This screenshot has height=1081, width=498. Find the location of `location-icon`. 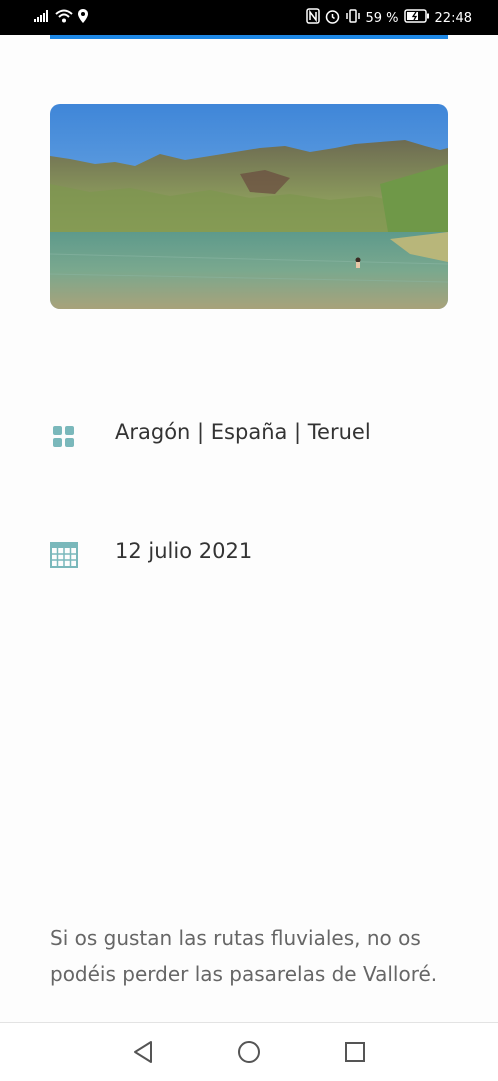

location-icon is located at coordinates (83, 18).